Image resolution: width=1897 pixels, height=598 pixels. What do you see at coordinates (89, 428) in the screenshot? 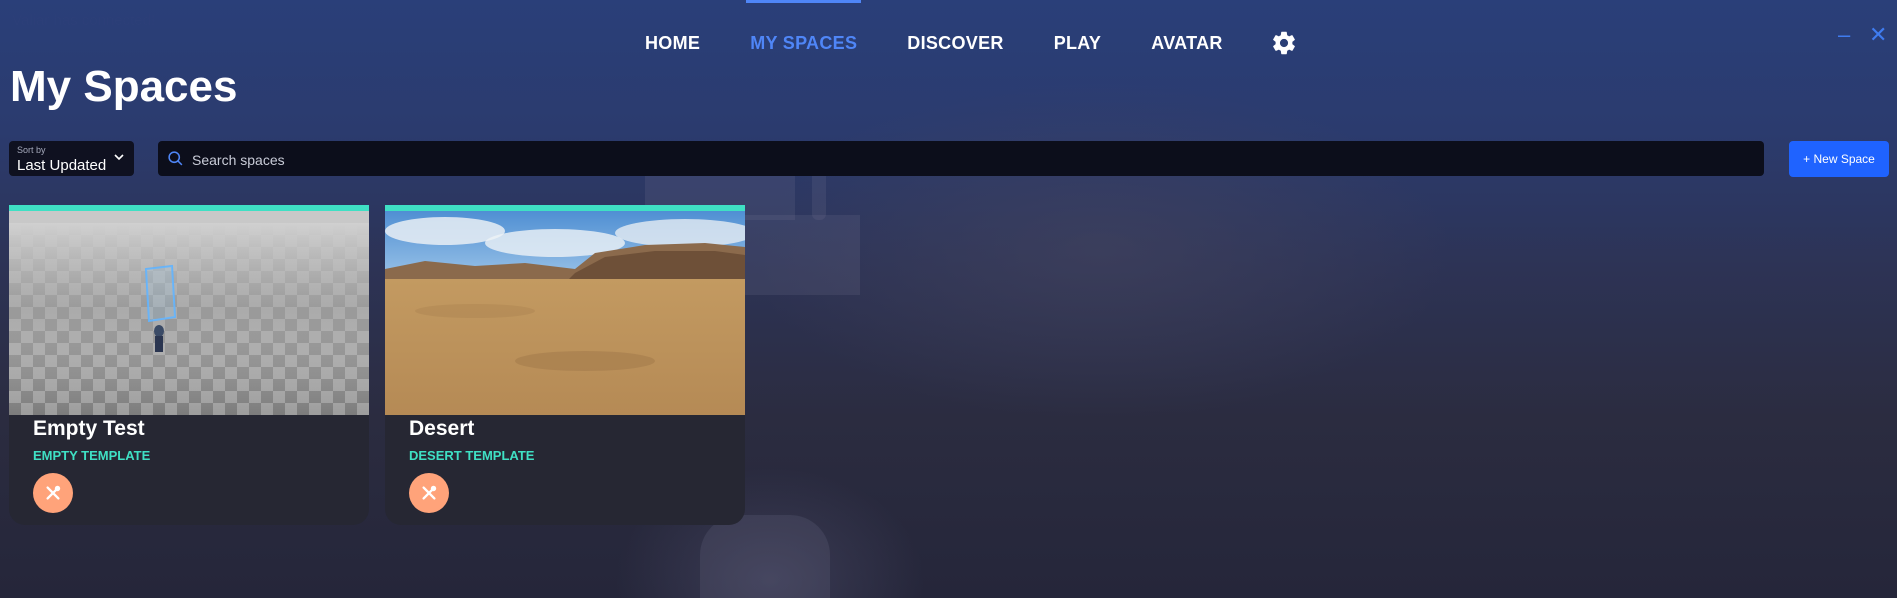
I see `space-title: Empty Test` at bounding box center [89, 428].